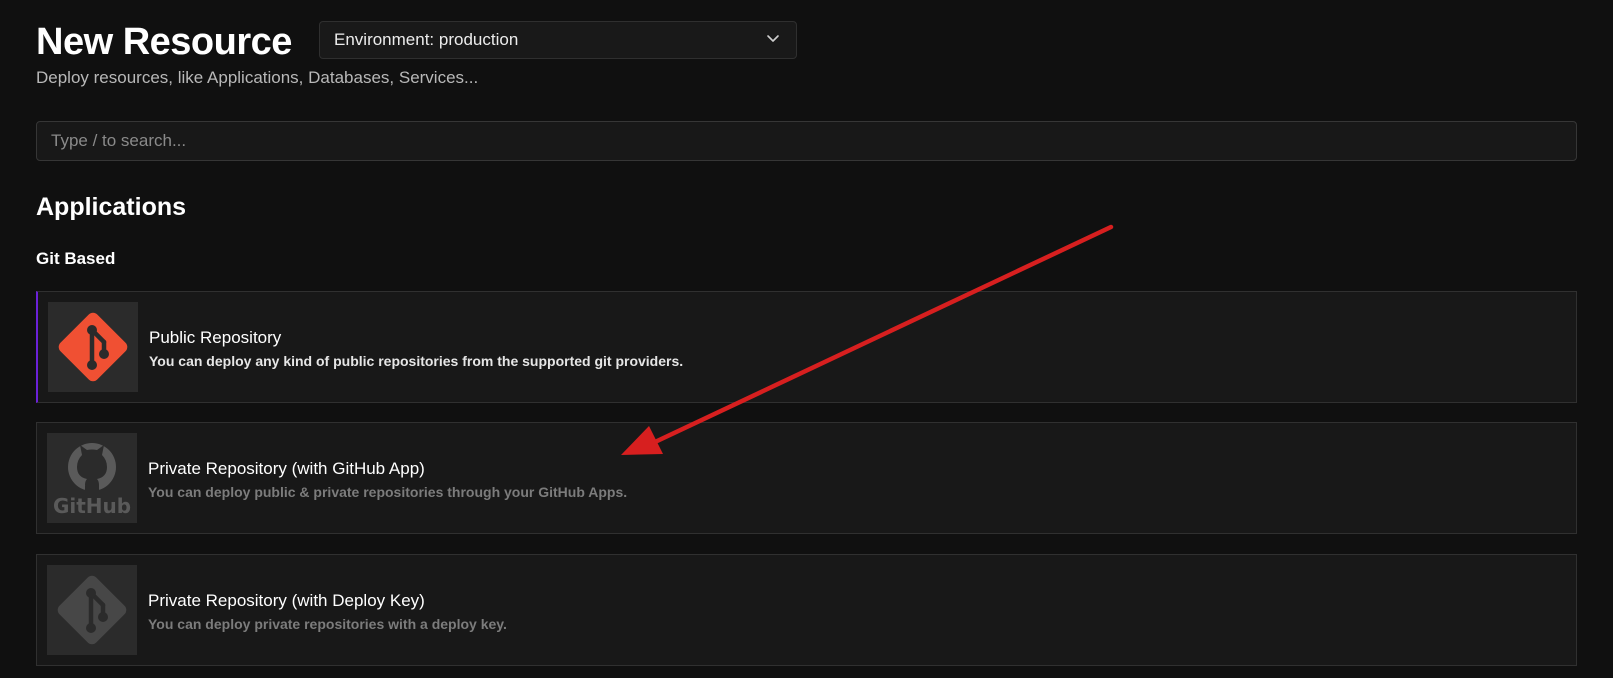 The width and height of the screenshot is (1613, 678). What do you see at coordinates (76, 258) in the screenshot?
I see `subsection-title-git-based: Git Based` at bounding box center [76, 258].